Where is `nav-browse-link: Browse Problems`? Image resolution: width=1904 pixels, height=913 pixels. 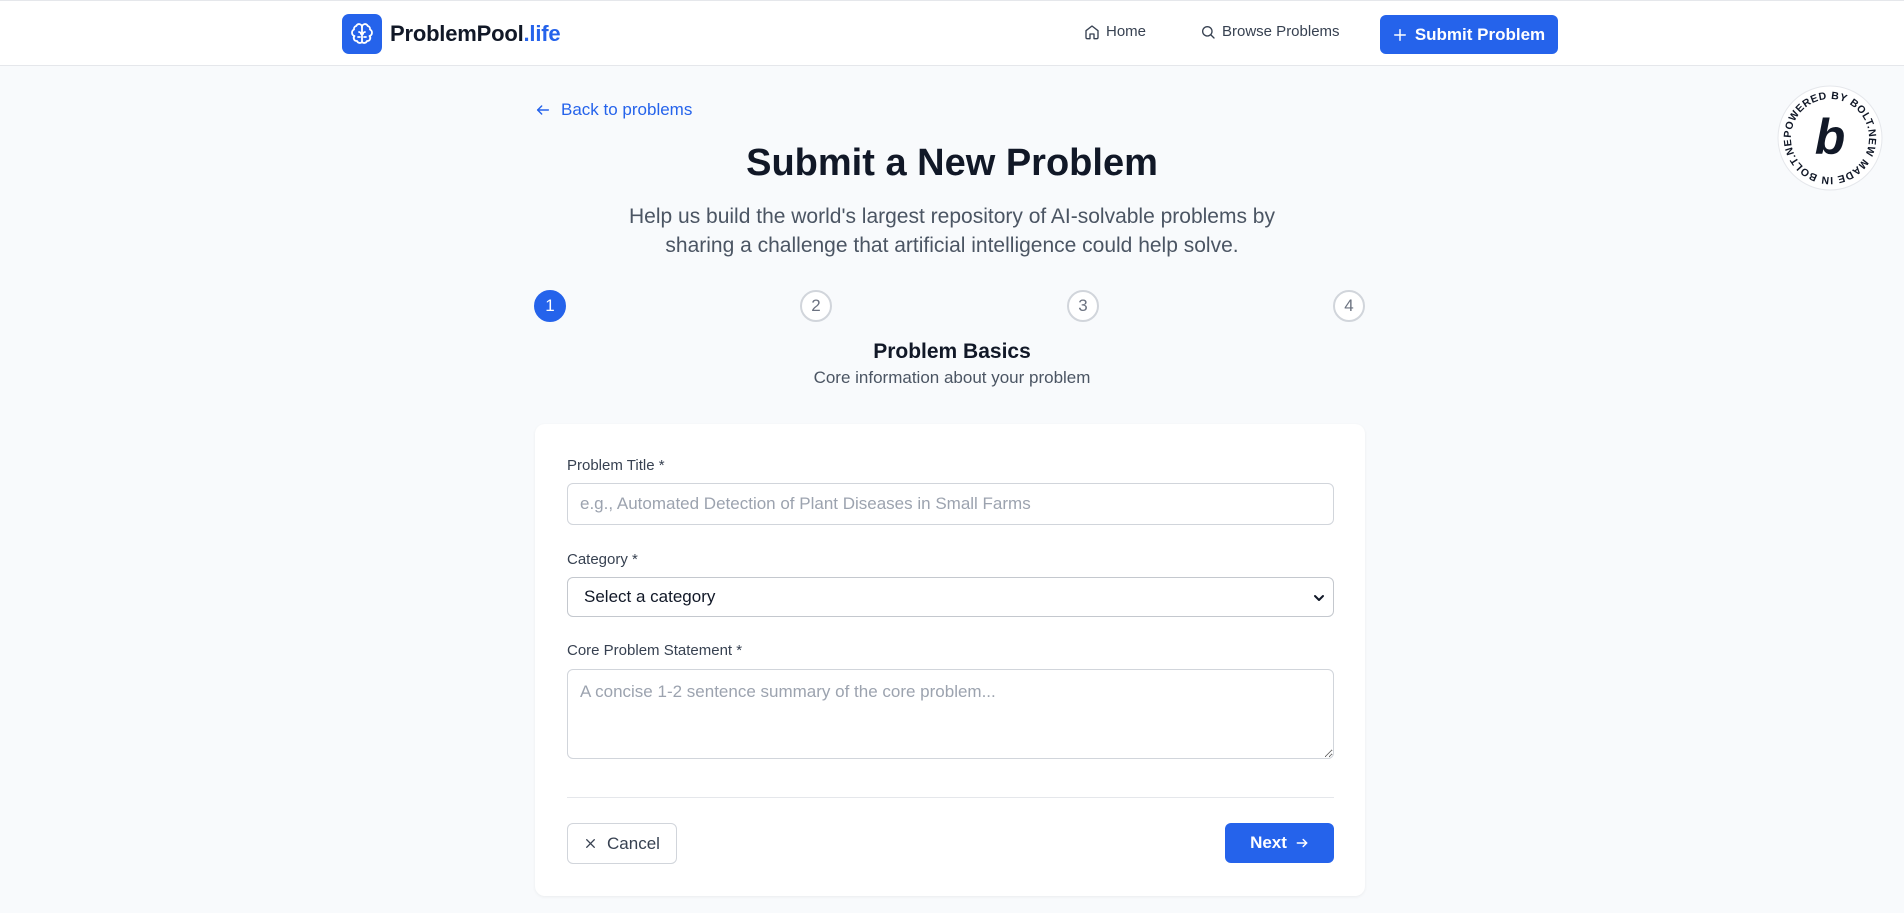
nav-browse-link: Browse Problems is located at coordinates (1270, 31).